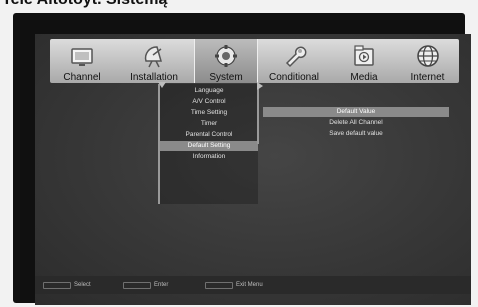 The image size is (478, 307). I want to click on hint-label: Select, so click(82, 285).